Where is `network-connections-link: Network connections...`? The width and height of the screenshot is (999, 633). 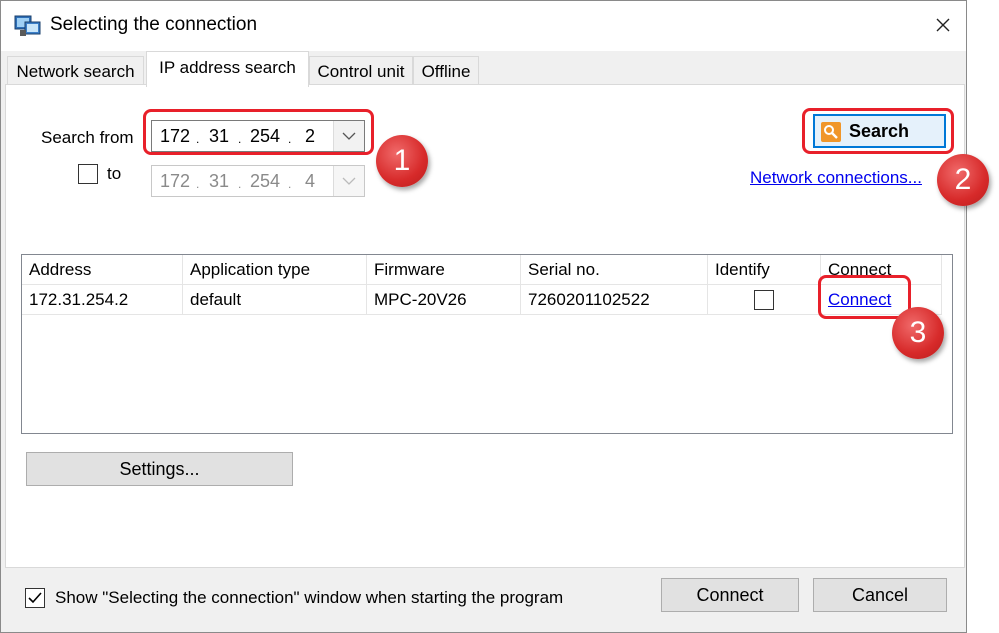
network-connections-link: Network connections... is located at coordinates (836, 178).